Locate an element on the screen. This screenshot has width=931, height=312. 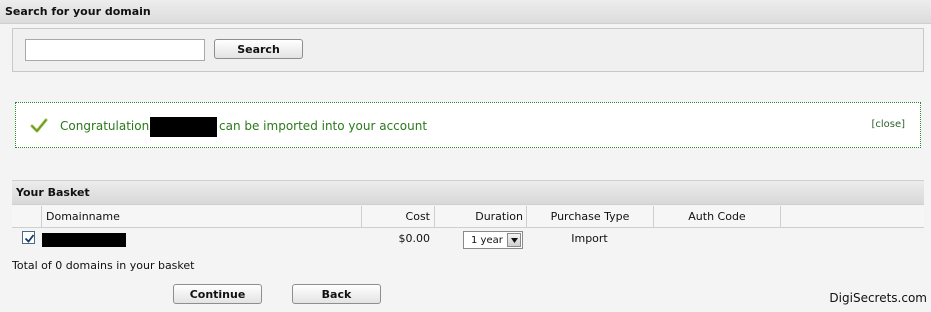
duration-select: 1 year is located at coordinates (493, 240).